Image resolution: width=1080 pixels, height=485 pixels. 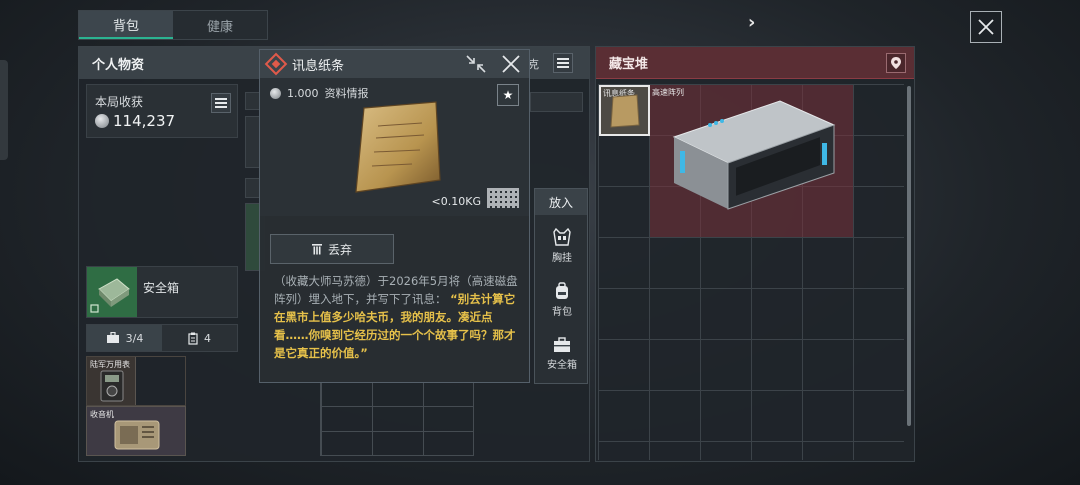 I want to click on capacity-bar: 3/4 4, so click(x=162, y=338).